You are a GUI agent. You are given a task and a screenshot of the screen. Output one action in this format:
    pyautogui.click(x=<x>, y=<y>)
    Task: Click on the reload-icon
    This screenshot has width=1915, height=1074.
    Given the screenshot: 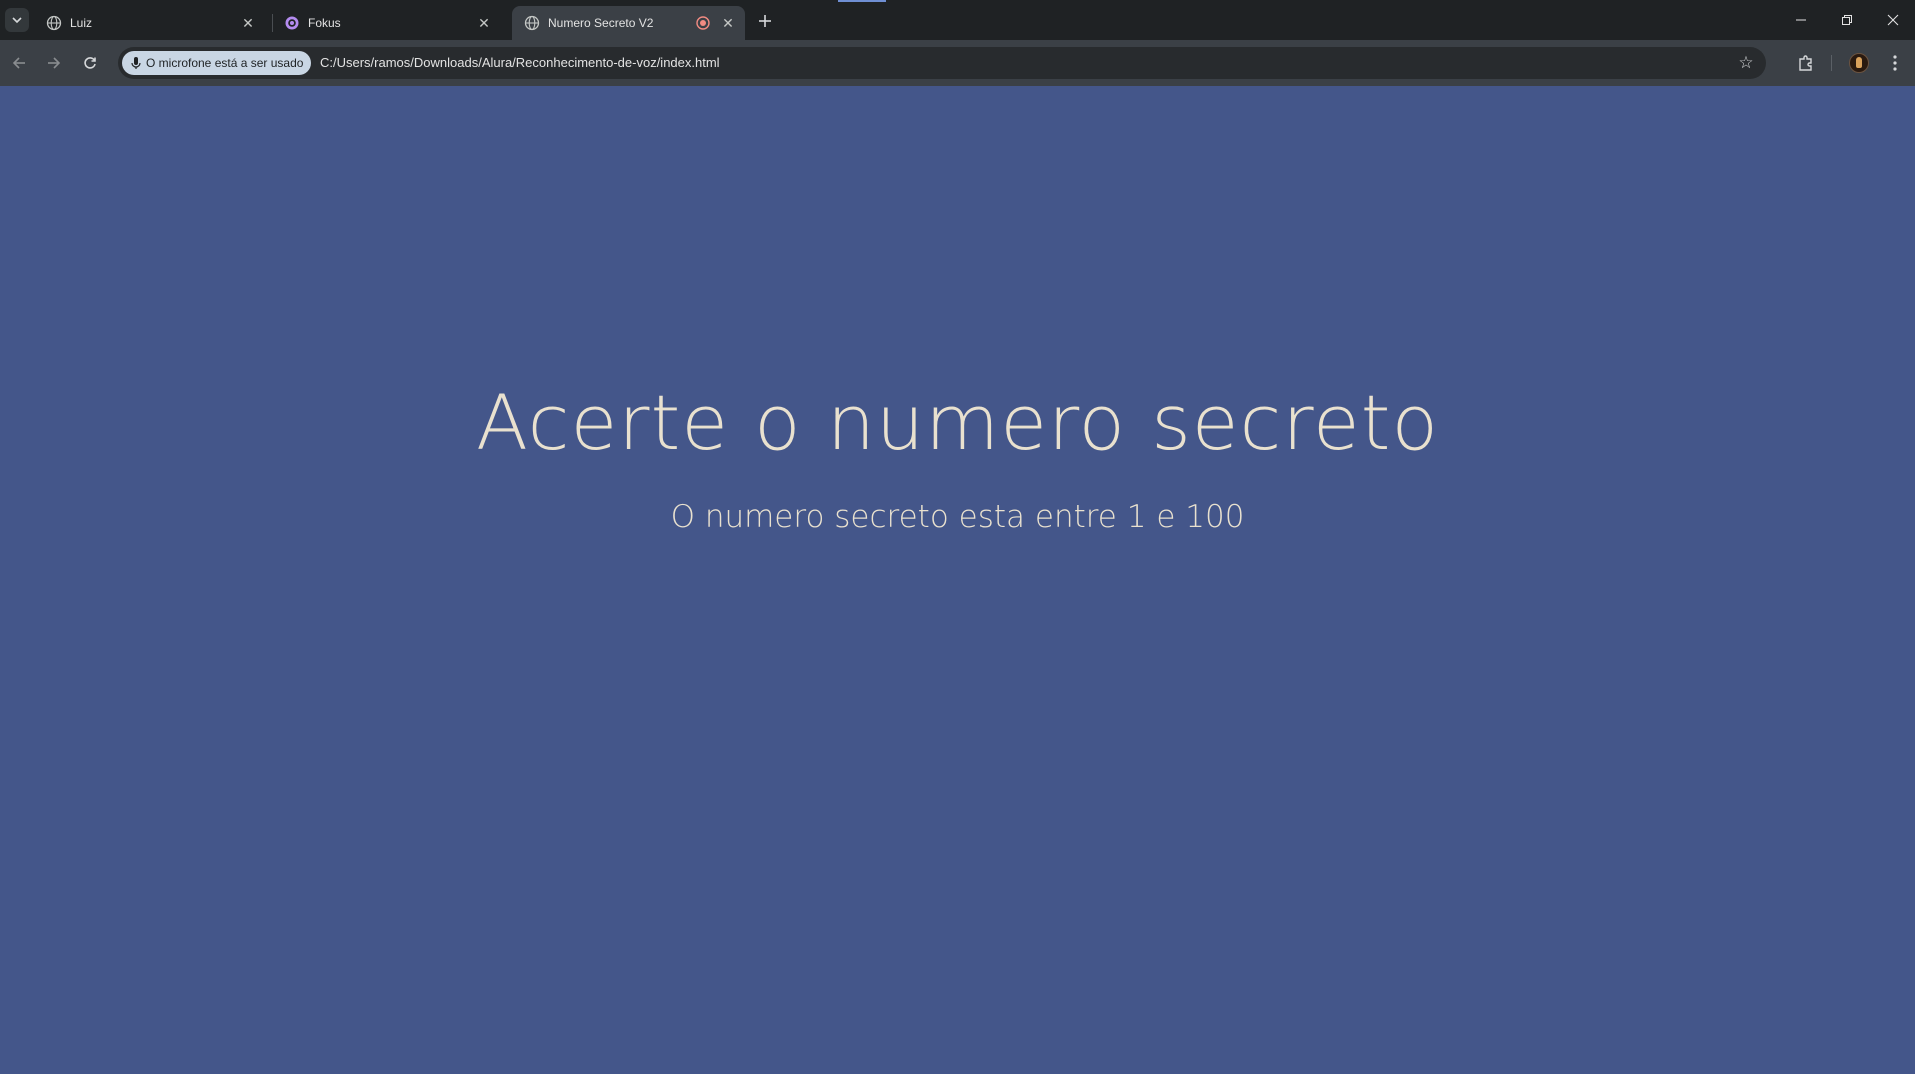 What is the action you would take?
    pyautogui.click(x=90, y=63)
    